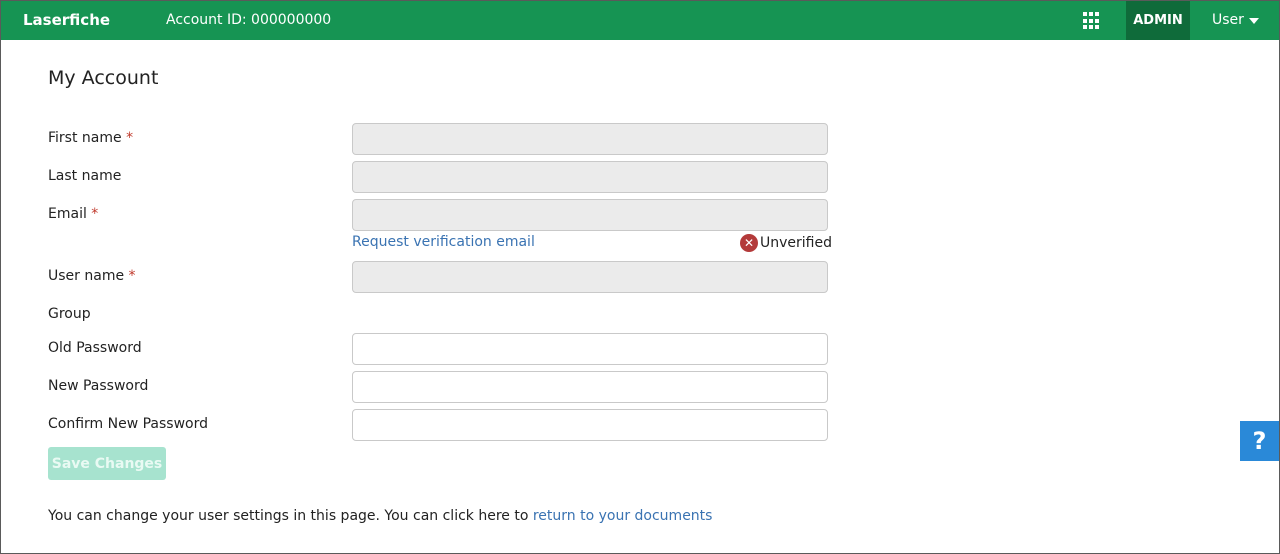 The image size is (1280, 554). Describe the element at coordinates (98, 386) in the screenshot. I see `new-password-label: New Password` at that location.